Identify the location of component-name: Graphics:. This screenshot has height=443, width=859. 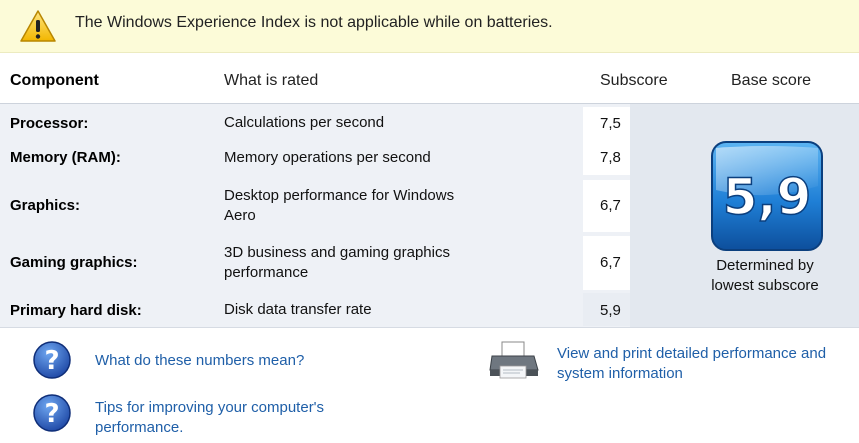
(45, 205).